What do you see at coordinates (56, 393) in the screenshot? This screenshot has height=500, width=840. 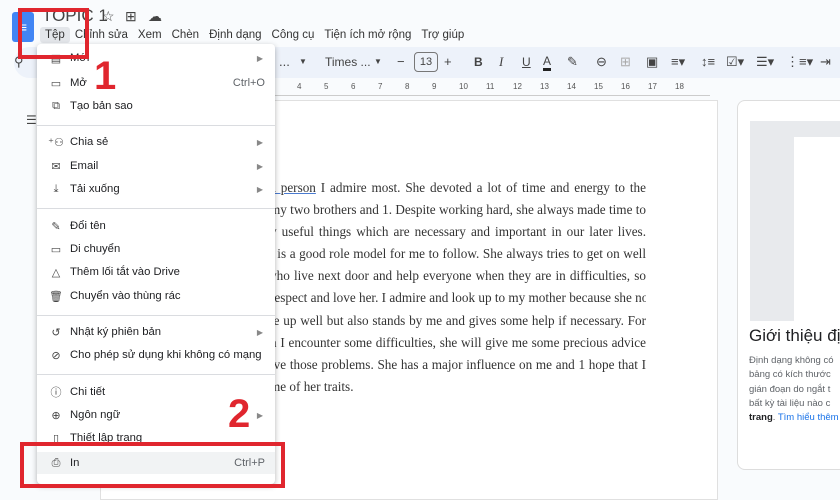 I see `info-icon: ⓘ` at bounding box center [56, 393].